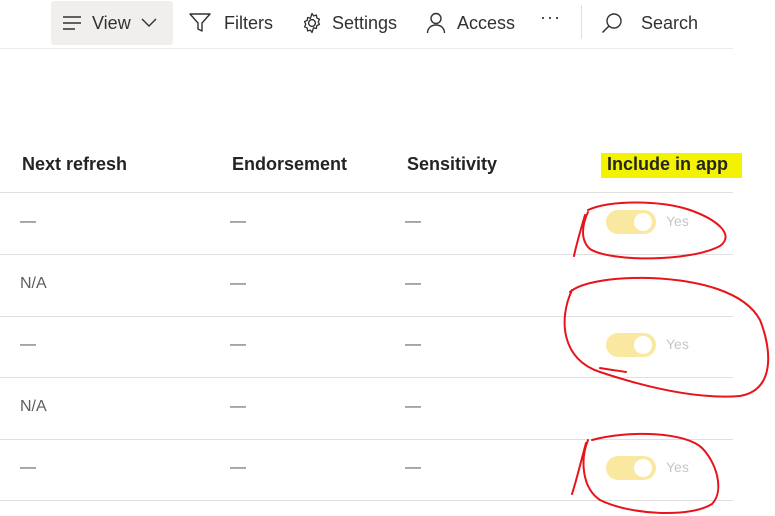 This screenshot has height=516, width=775. I want to click on more-icon: ···, so click(550, 16).